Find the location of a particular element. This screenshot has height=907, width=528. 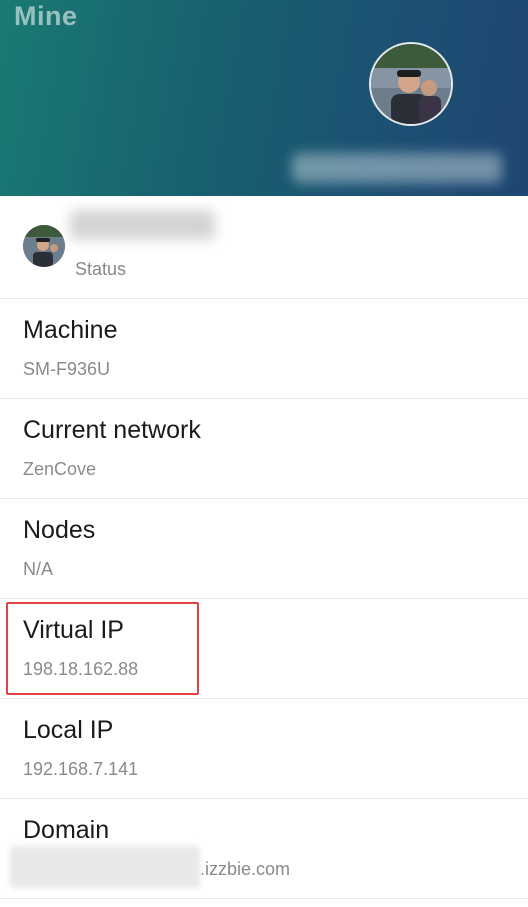

local-ip-title: Local IP is located at coordinates (68, 730).